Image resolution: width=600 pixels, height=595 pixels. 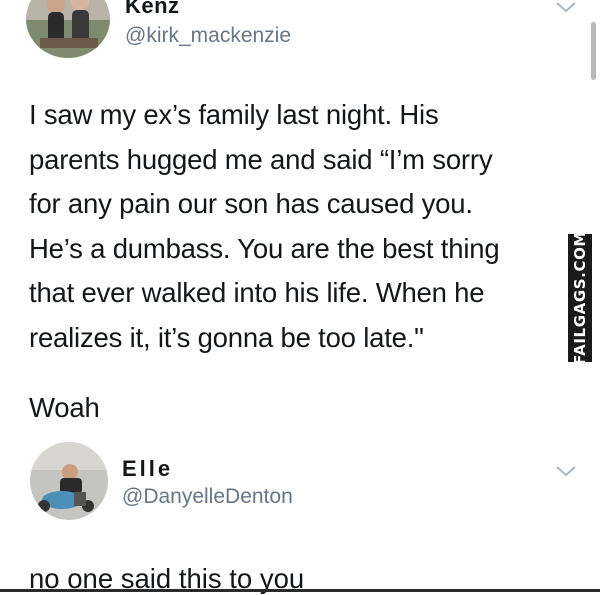 I want to click on tweet-header: Kenz @kirk_mackenzie, so click(x=300, y=29).